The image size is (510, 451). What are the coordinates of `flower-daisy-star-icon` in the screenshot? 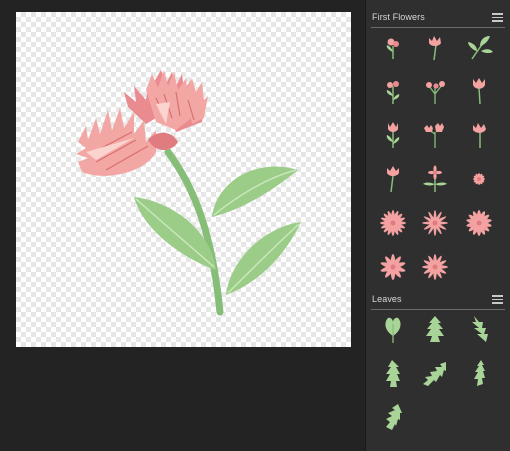 It's located at (435, 223).